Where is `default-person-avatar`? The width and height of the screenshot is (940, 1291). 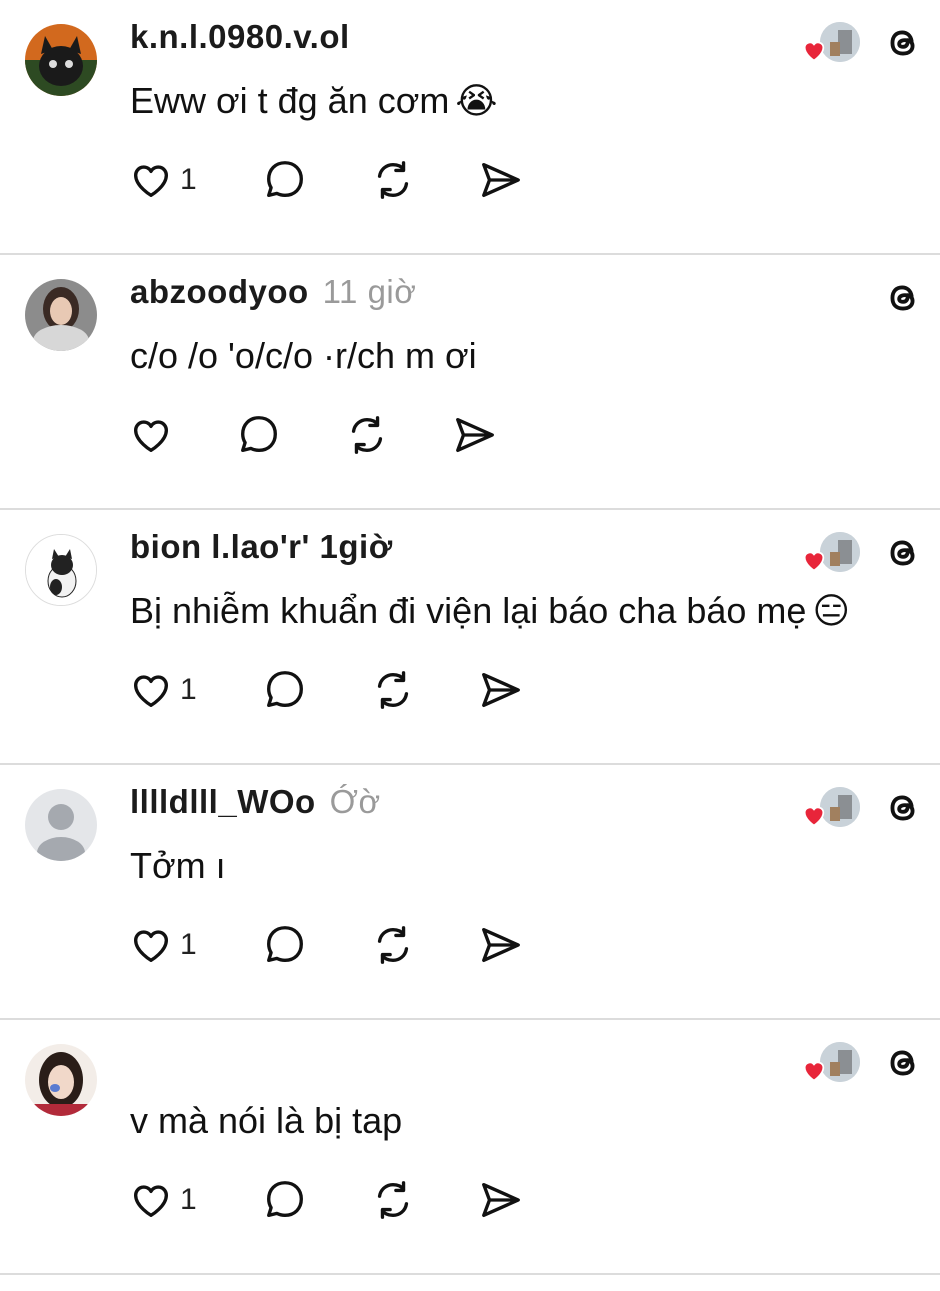
default-person-avatar is located at coordinates (61, 825).